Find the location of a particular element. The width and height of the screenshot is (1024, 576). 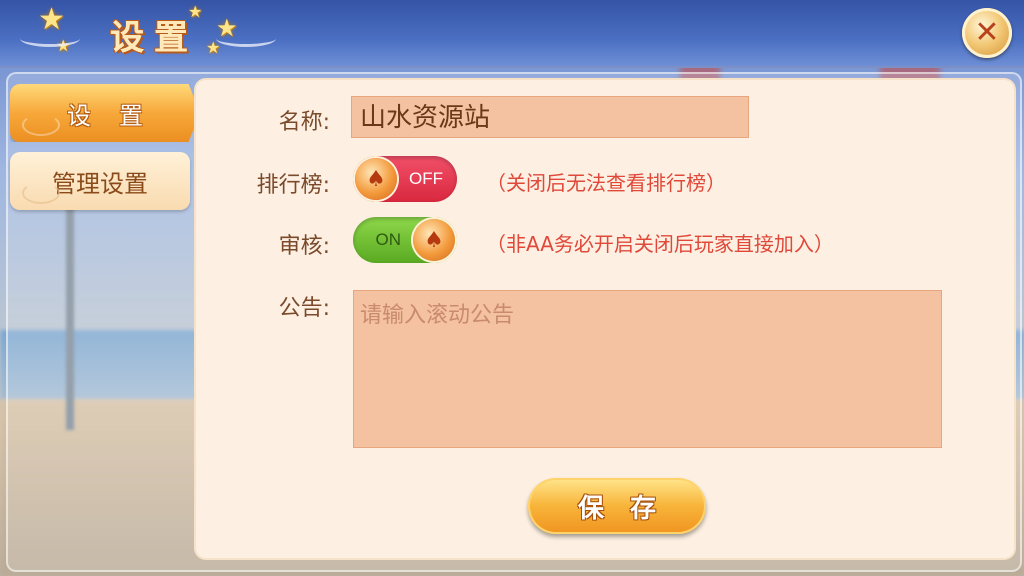

name-field: 山水资源站 is located at coordinates (550, 117).